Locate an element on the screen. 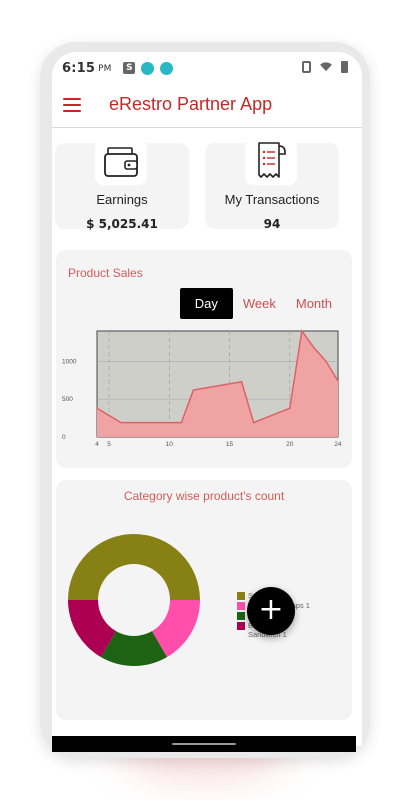 Image resolution: width=409 pixels, height=800 pixels. product-sales-chart: 0 500 1000 4 5 10 15 20 24 is located at coordinates (202, 388).